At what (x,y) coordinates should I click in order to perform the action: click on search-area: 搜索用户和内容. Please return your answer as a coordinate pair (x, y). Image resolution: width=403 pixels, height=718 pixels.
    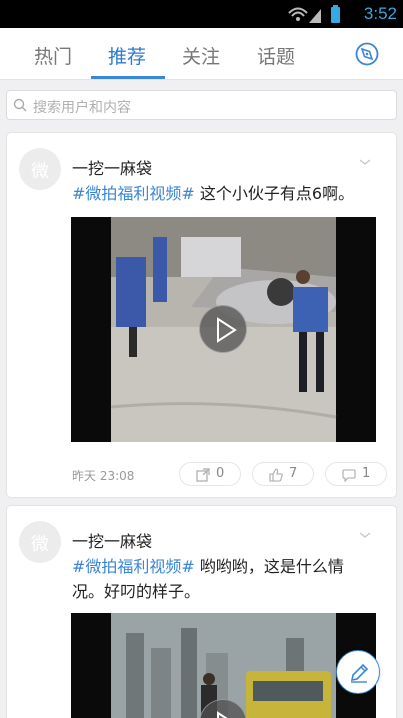
    Looking at the image, I should click on (201, 104).